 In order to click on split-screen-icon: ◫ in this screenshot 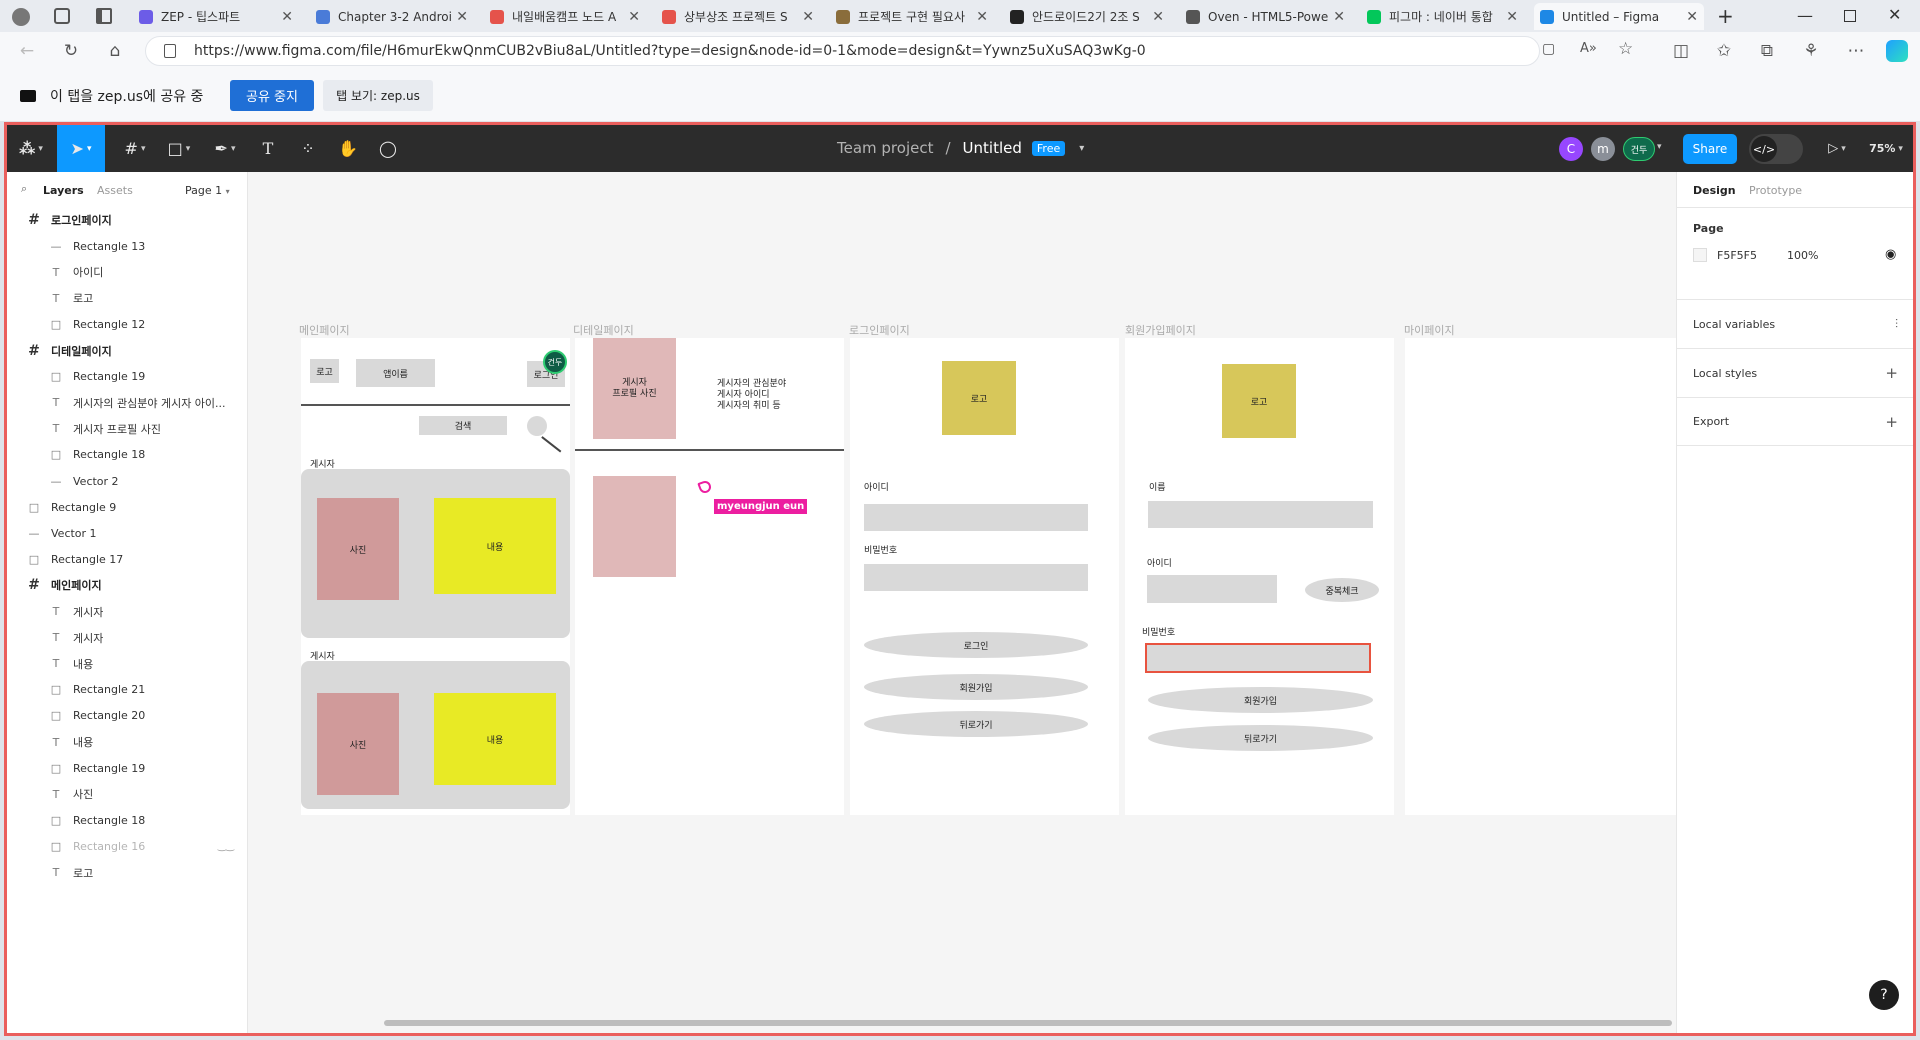, I will do `click(1681, 51)`.